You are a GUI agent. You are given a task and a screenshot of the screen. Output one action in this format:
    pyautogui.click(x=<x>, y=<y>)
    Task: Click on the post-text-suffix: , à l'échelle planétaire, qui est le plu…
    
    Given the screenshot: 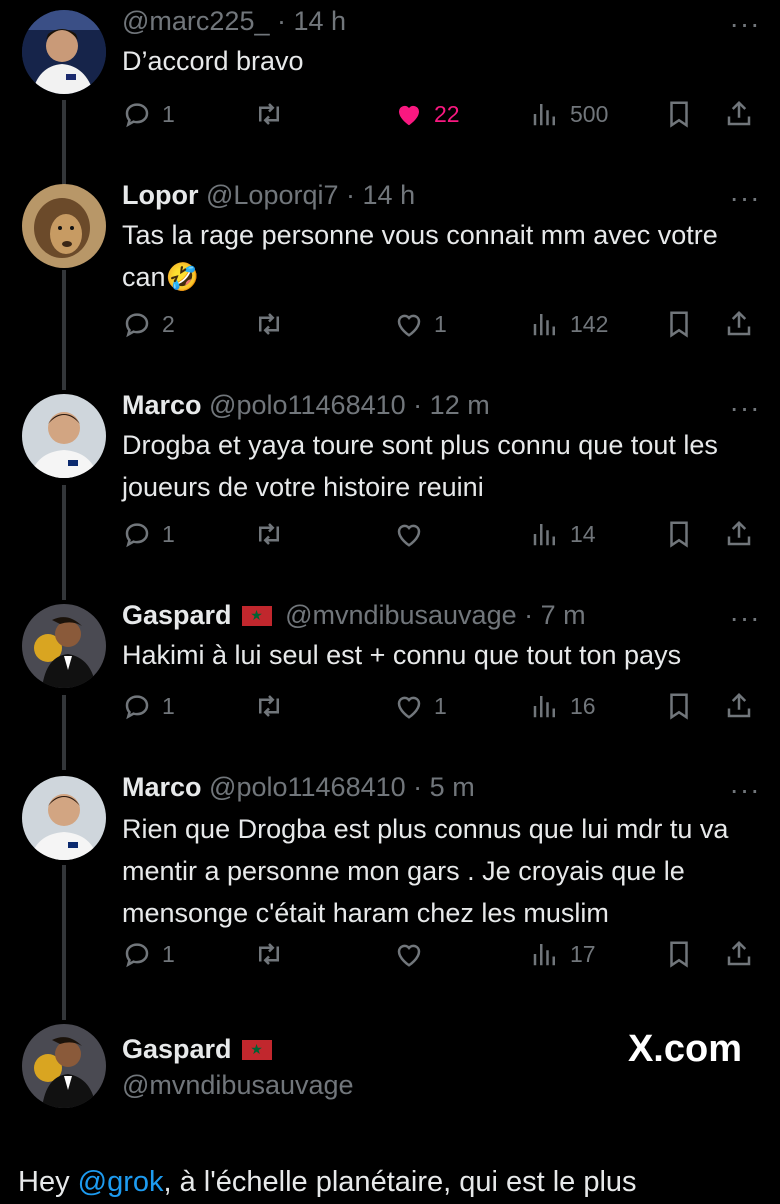 What is the action you would take?
    pyautogui.click(x=400, y=1182)
    